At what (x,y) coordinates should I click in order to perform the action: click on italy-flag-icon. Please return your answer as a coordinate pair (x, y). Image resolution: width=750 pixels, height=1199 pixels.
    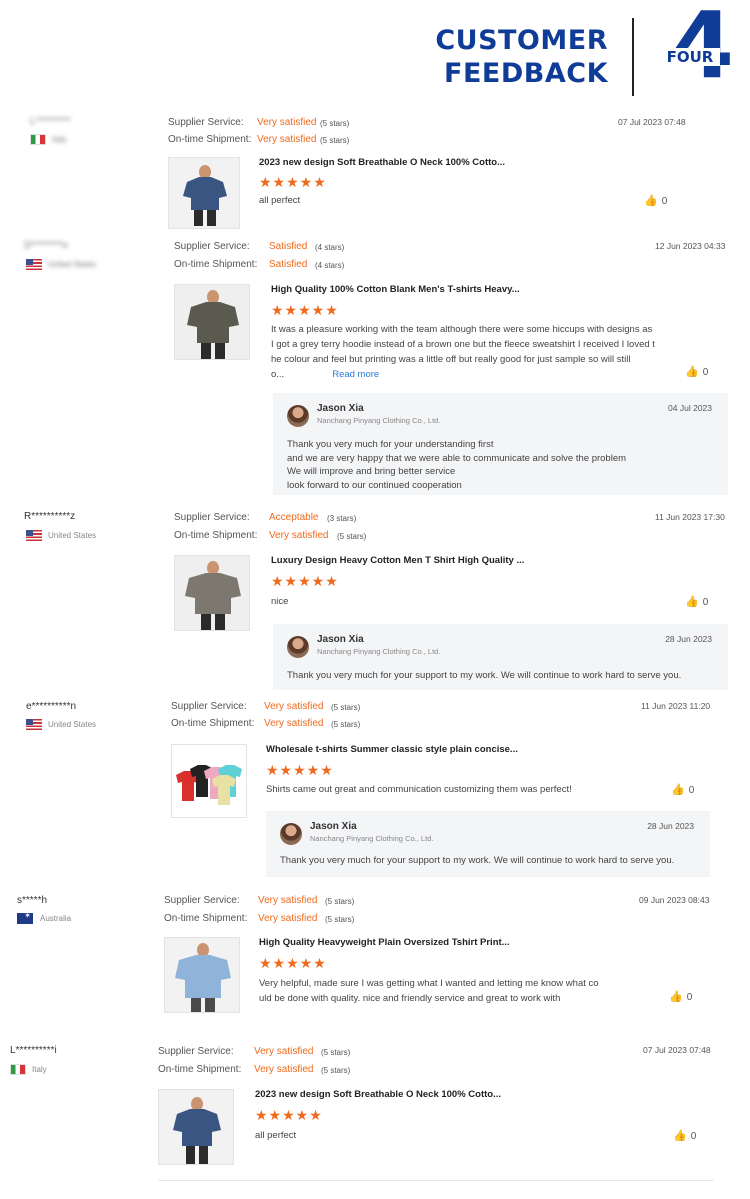
    Looking at the image, I should click on (18, 1069).